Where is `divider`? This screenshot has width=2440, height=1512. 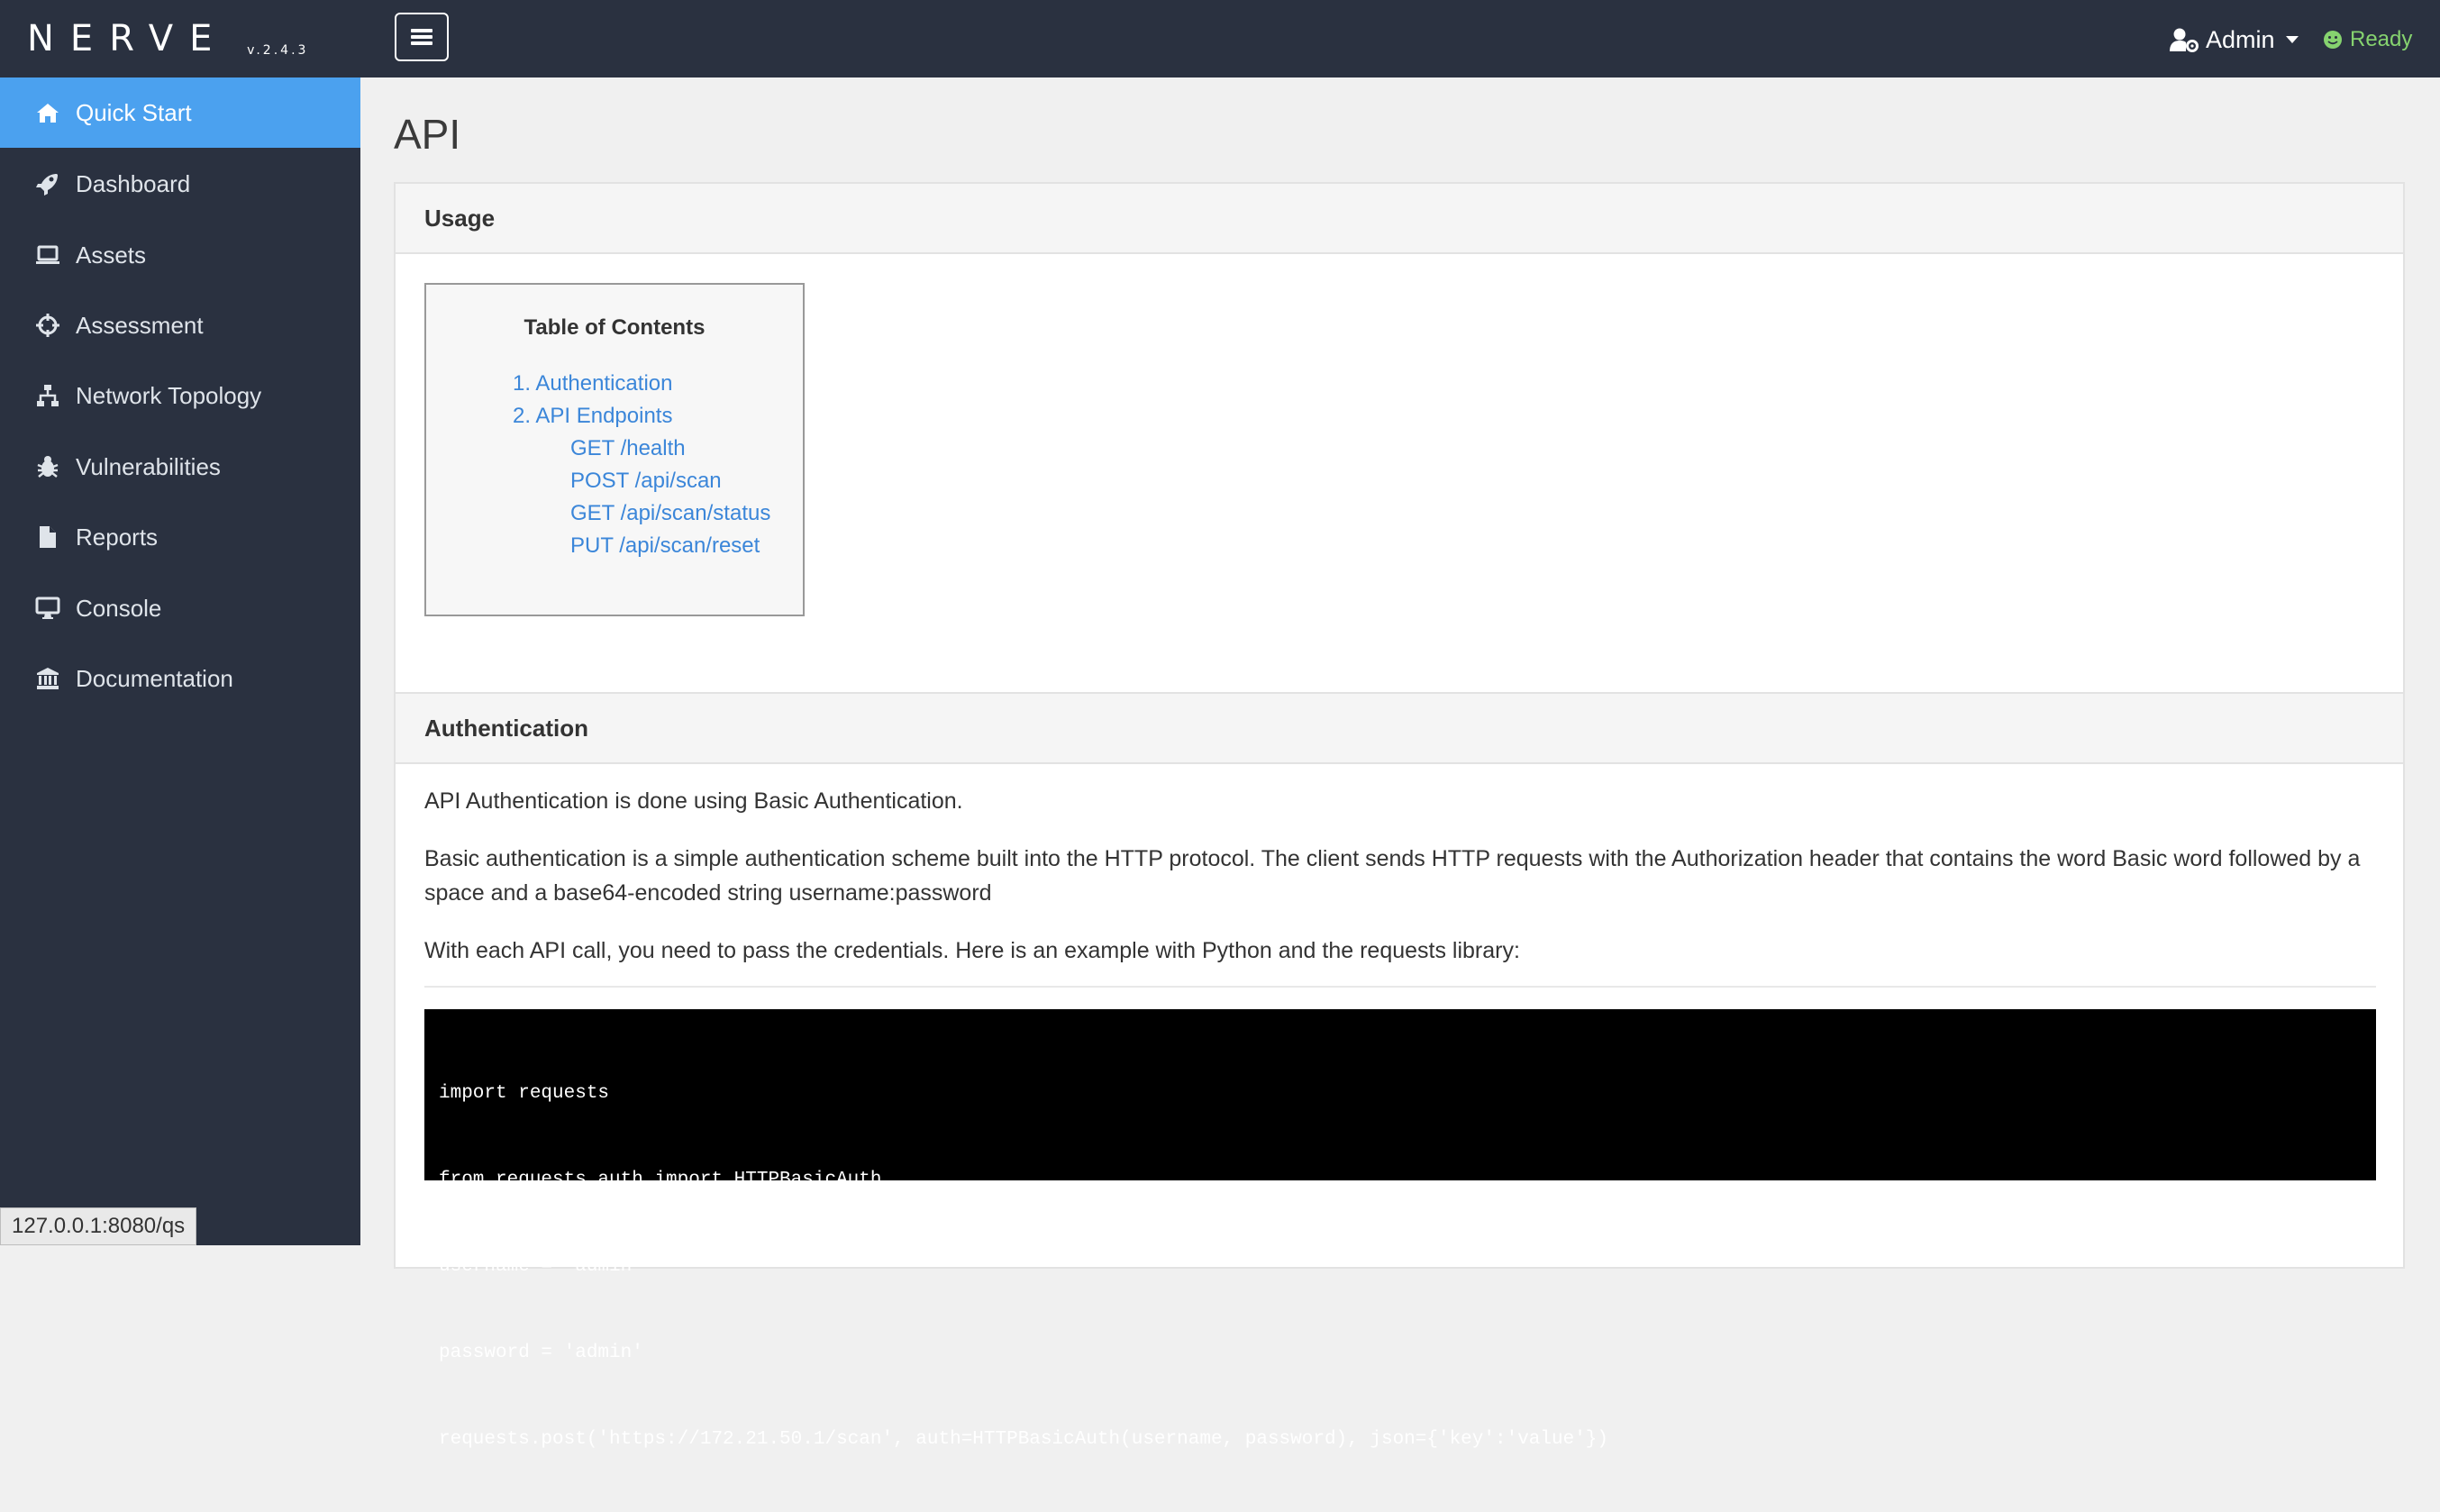
divider is located at coordinates (1400, 987).